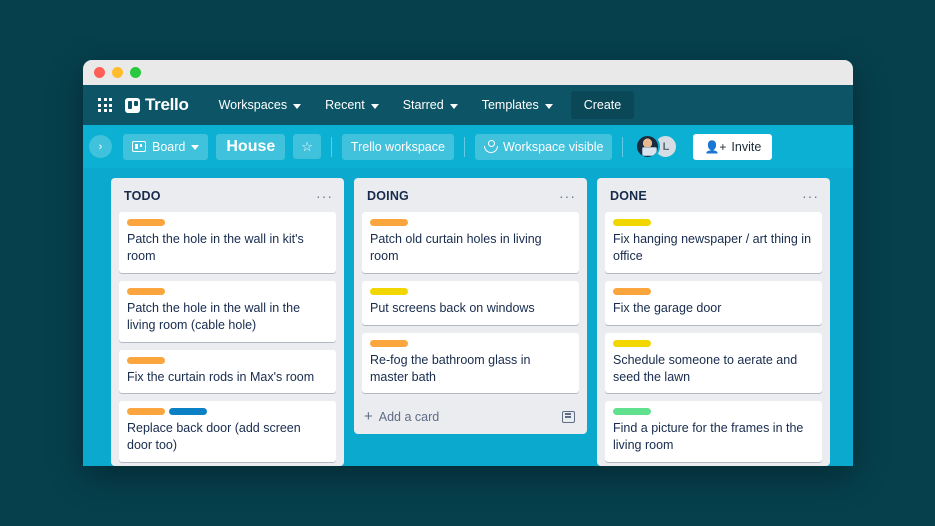  I want to click on board-title: House, so click(251, 146).